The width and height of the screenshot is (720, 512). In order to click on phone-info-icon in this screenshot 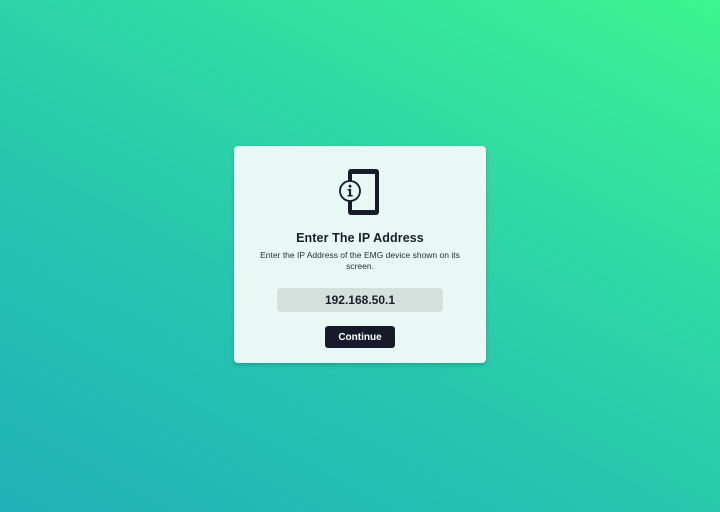, I will do `click(359, 192)`.